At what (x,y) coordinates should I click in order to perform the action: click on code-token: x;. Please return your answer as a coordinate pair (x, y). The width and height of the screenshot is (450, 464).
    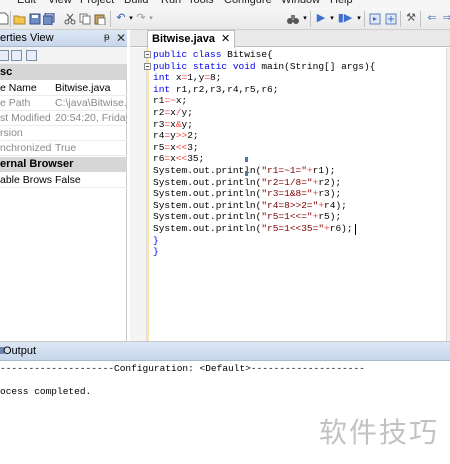
    Looking at the image, I should click on (181, 101).